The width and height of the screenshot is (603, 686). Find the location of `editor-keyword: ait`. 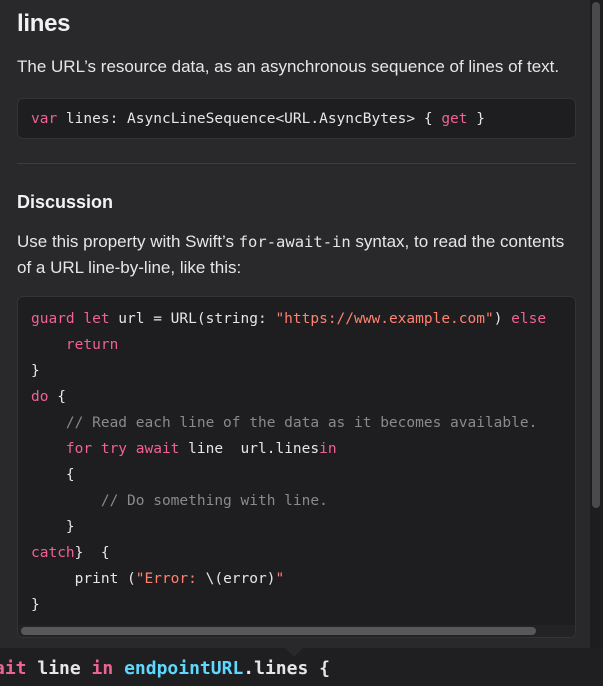

editor-keyword: ait is located at coordinates (13, 668).